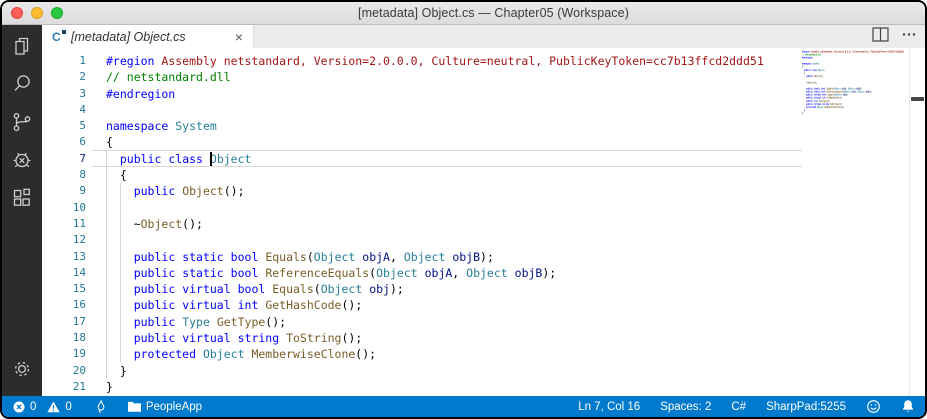  Describe the element at coordinates (483, 94) in the screenshot. I see `code-line: 3 #endregion` at that location.